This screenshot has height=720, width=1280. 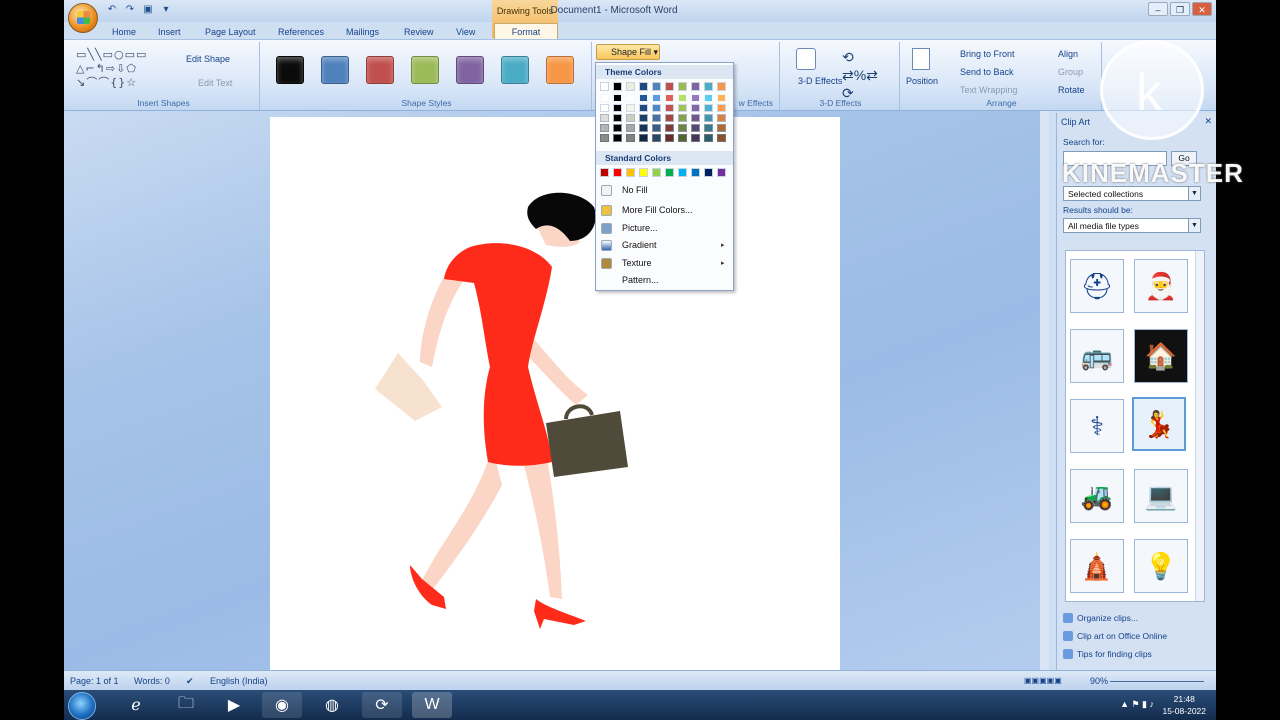 What do you see at coordinates (1099, 681) in the screenshot?
I see `zoom-level: 90%` at bounding box center [1099, 681].